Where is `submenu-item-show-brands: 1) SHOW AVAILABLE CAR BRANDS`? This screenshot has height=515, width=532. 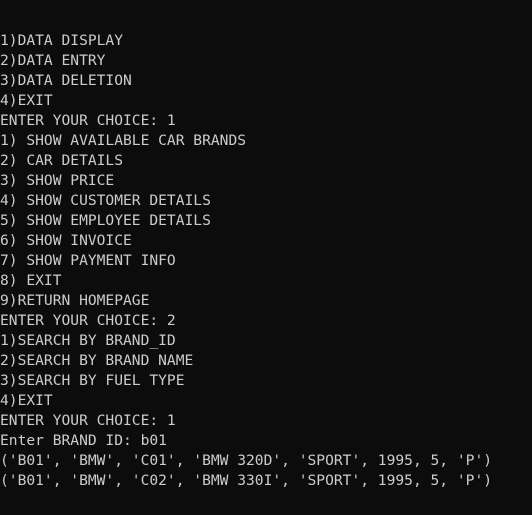
submenu-item-show-brands: 1) SHOW AVAILABLE CAR BRANDS is located at coordinates (123, 140).